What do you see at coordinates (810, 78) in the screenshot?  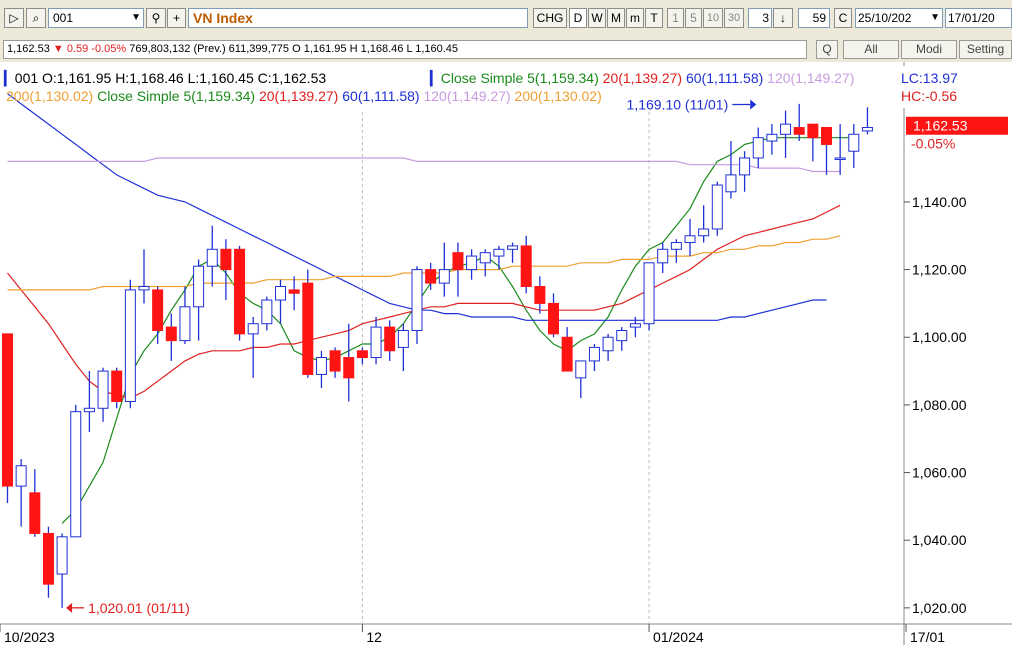 I see `legend-ma120: 120(1,149.27)` at bounding box center [810, 78].